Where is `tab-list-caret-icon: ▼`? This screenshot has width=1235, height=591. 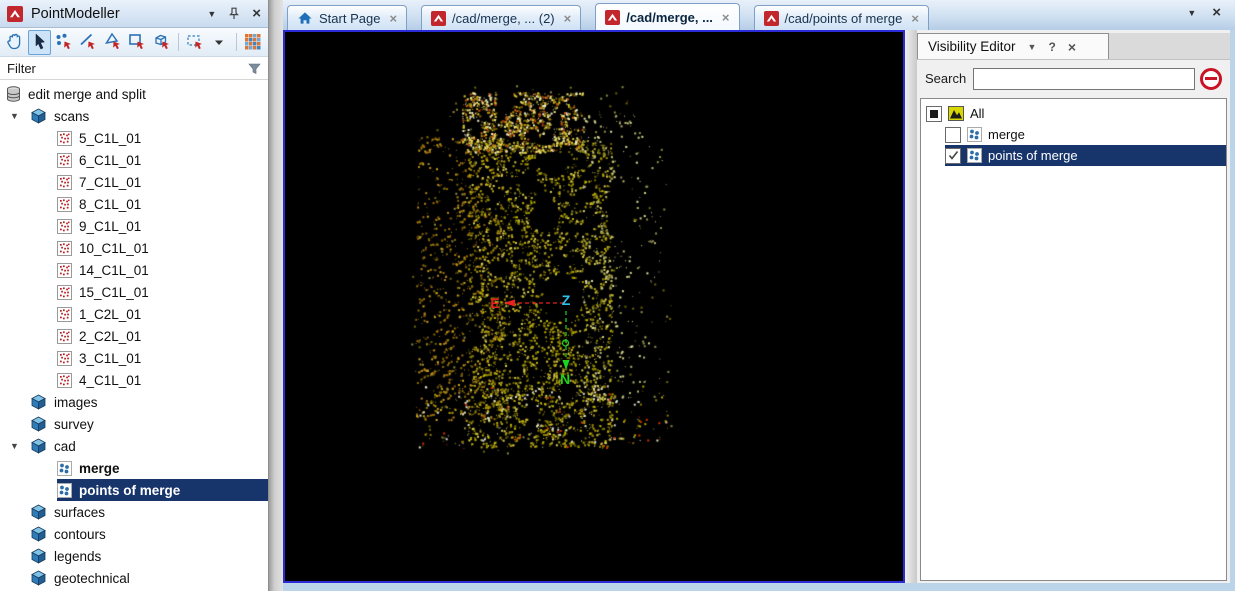 tab-list-caret-icon: ▼ is located at coordinates (1191, 13).